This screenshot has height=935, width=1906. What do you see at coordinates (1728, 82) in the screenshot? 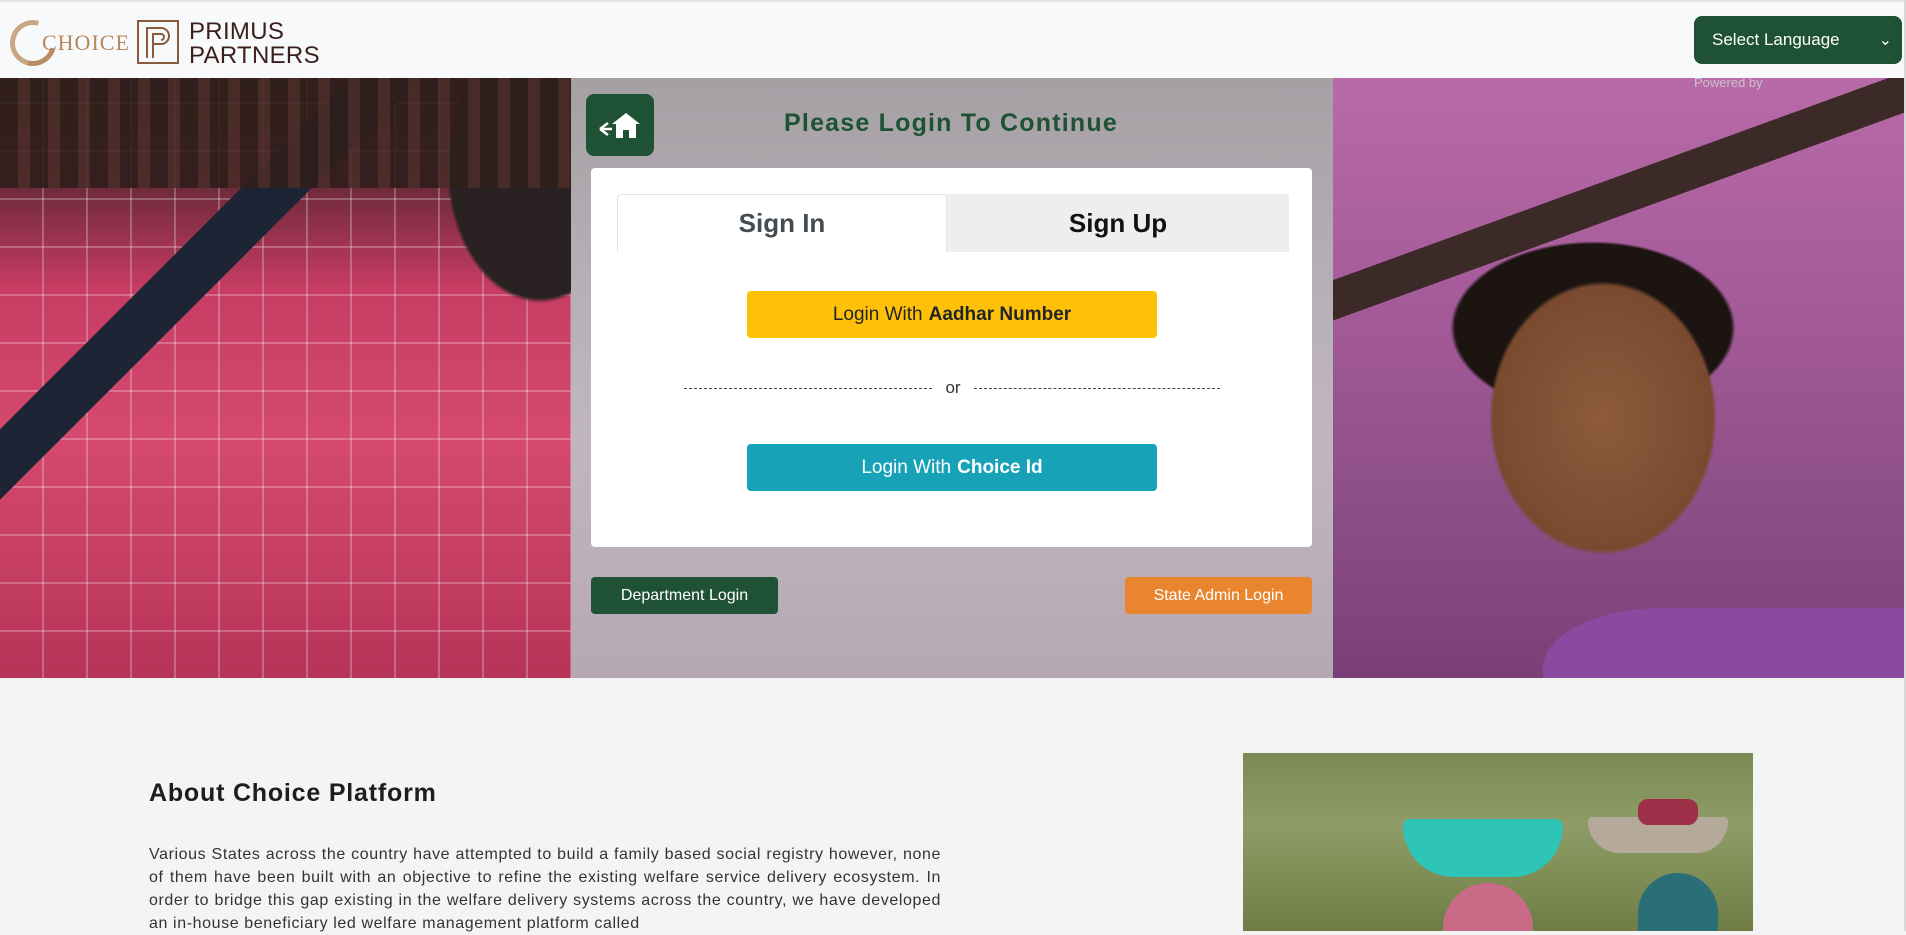
I see `powered-by-text: Powered by` at bounding box center [1728, 82].